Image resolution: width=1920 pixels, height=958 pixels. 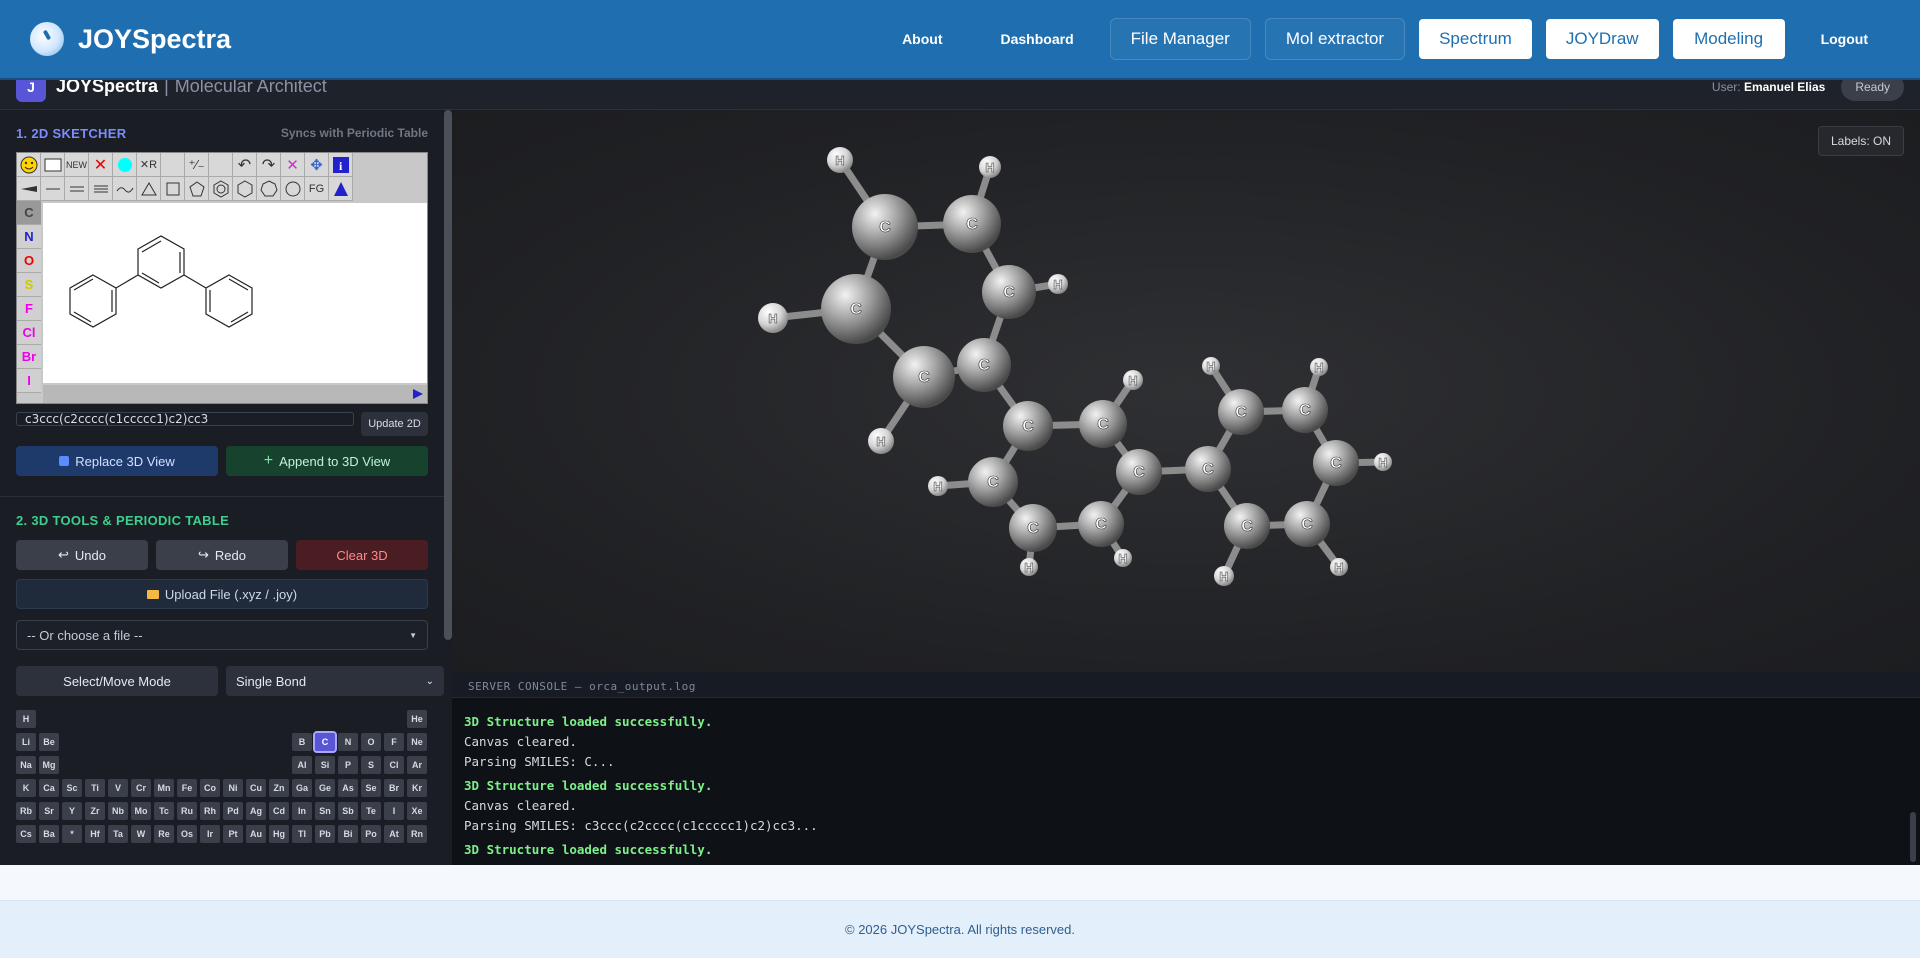 I want to click on double-bond-icon, so click(x=77, y=189).